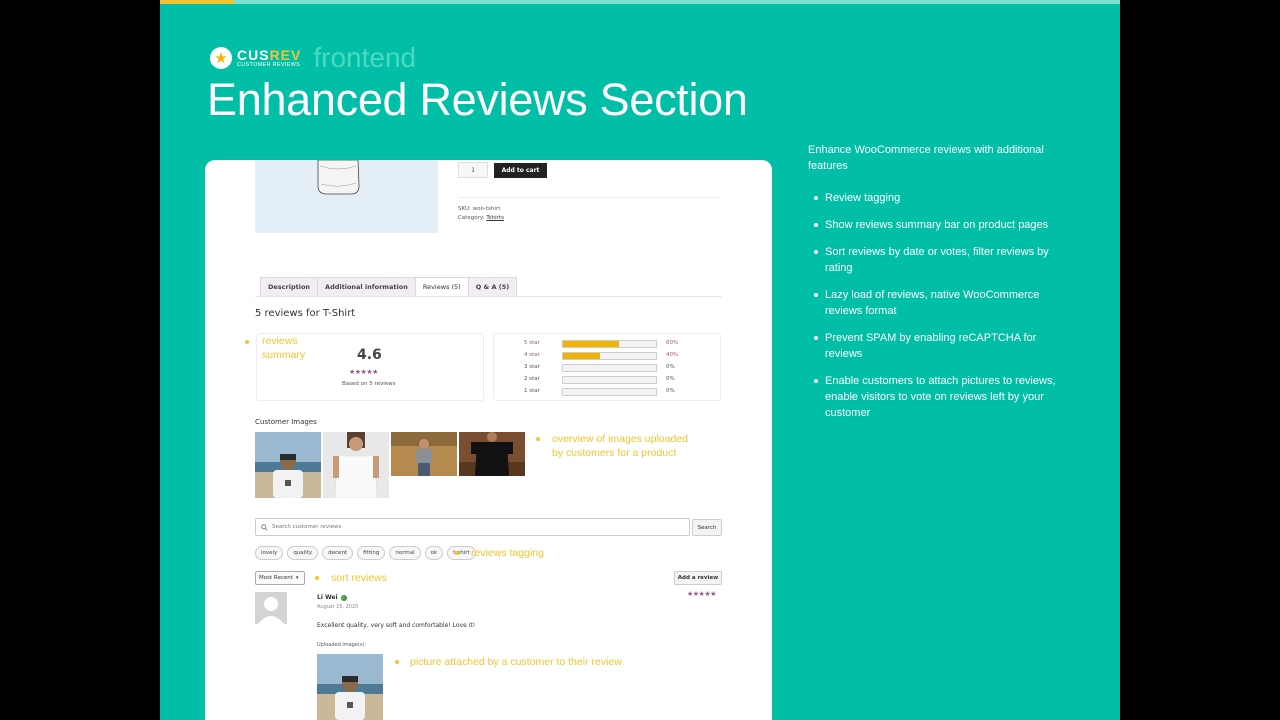  Describe the element at coordinates (366, 286) in the screenshot. I see `tab-additional-information: Additional information` at that location.